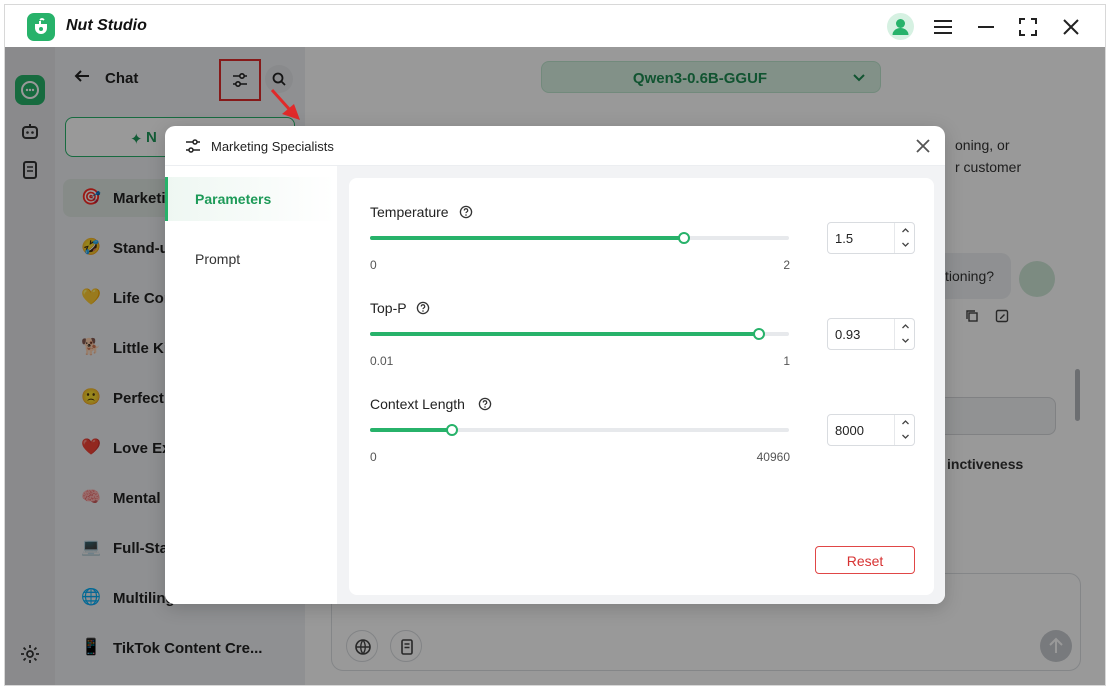  What do you see at coordinates (848, 334) in the screenshot?
I see `input-value: 0.93` at bounding box center [848, 334].